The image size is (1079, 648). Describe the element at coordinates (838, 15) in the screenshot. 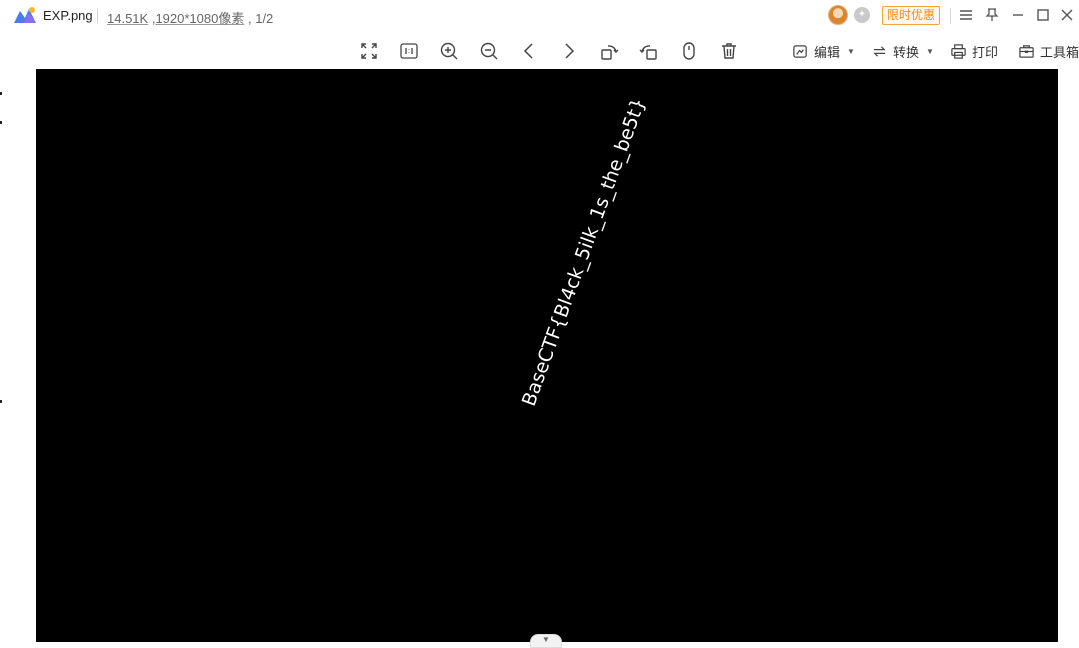

I see `user-avatar` at that location.